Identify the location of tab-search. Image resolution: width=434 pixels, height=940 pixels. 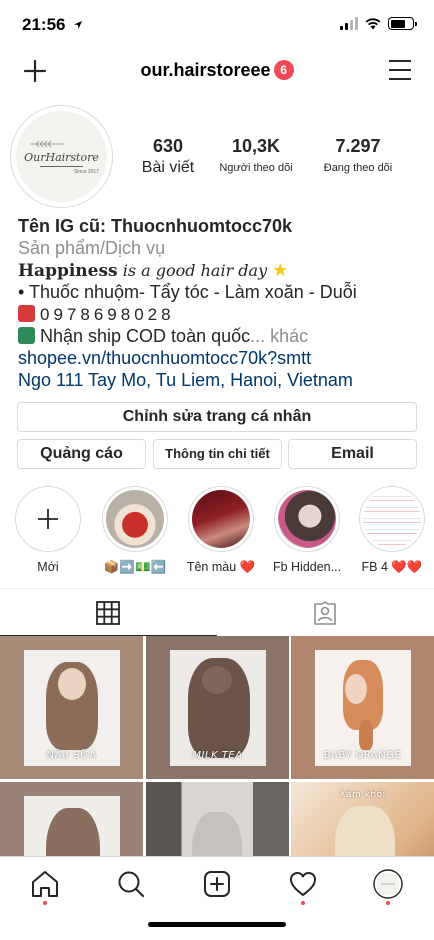
(131, 884).